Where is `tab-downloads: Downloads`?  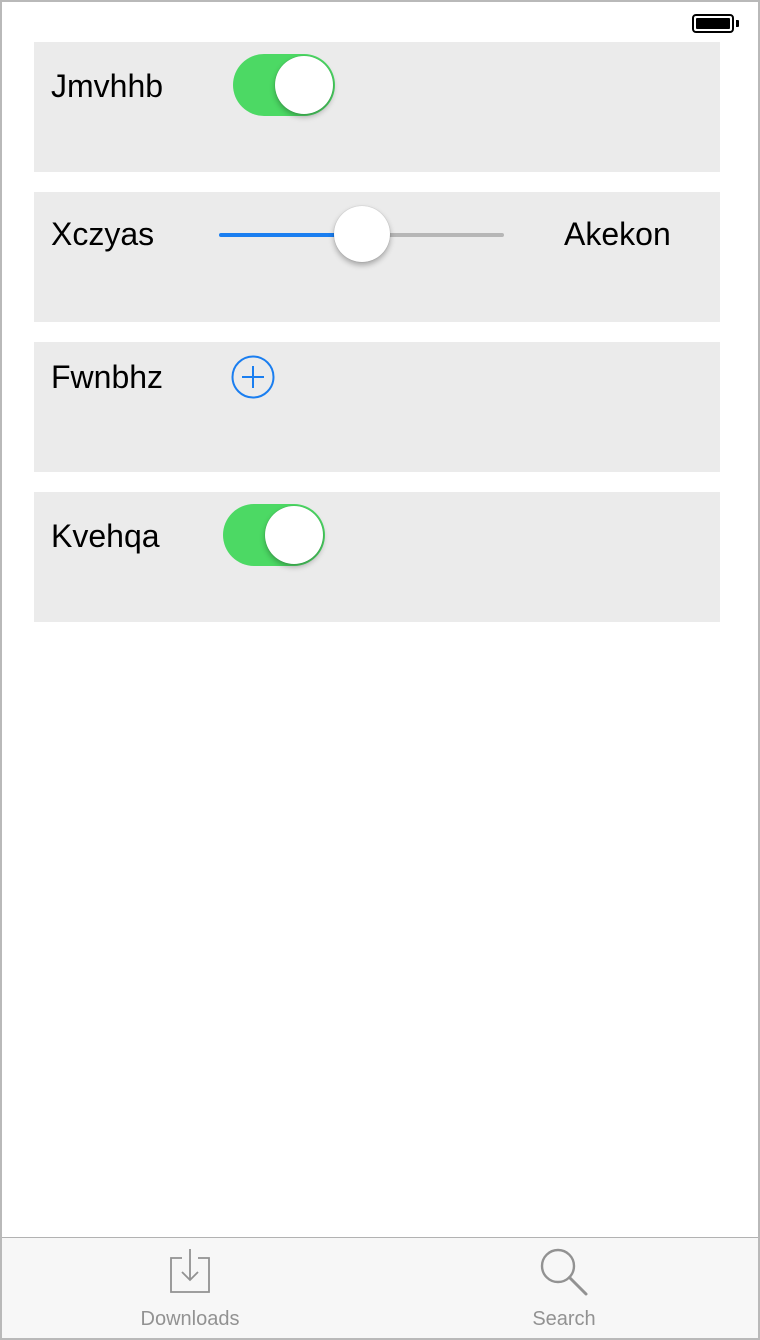 tab-downloads: Downloads is located at coordinates (190, 1288).